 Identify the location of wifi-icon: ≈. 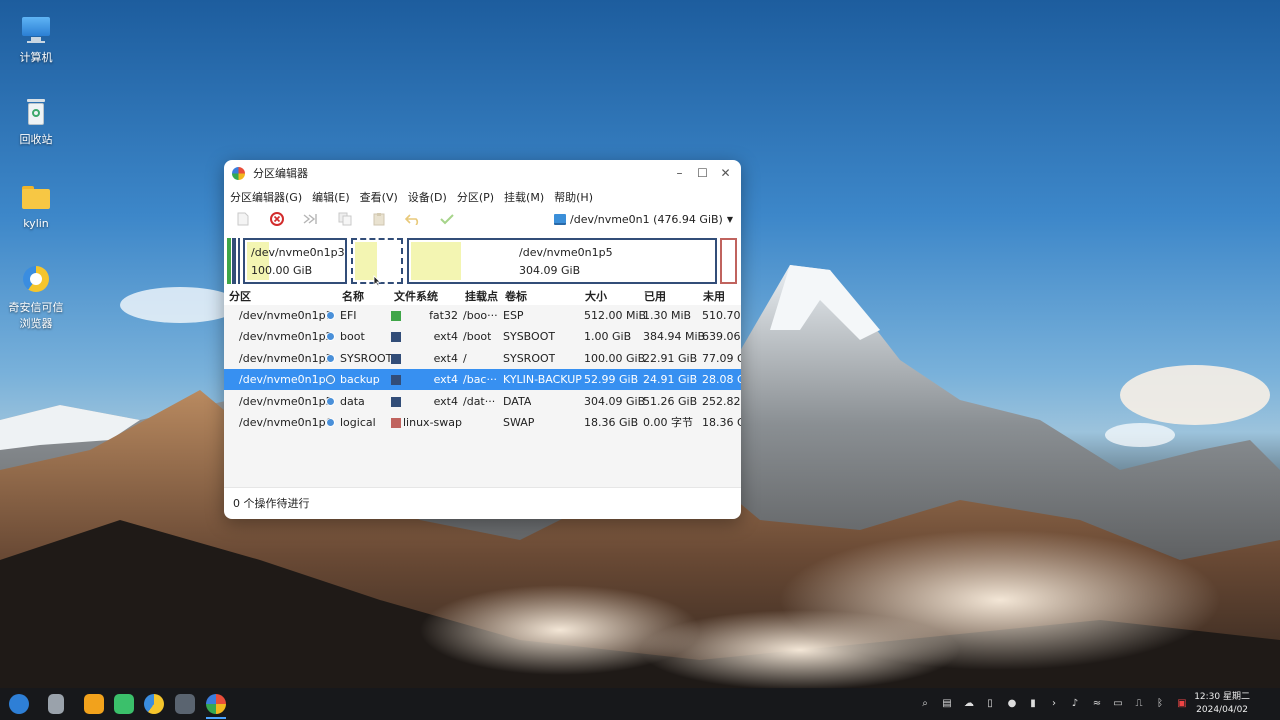
(1097, 704).